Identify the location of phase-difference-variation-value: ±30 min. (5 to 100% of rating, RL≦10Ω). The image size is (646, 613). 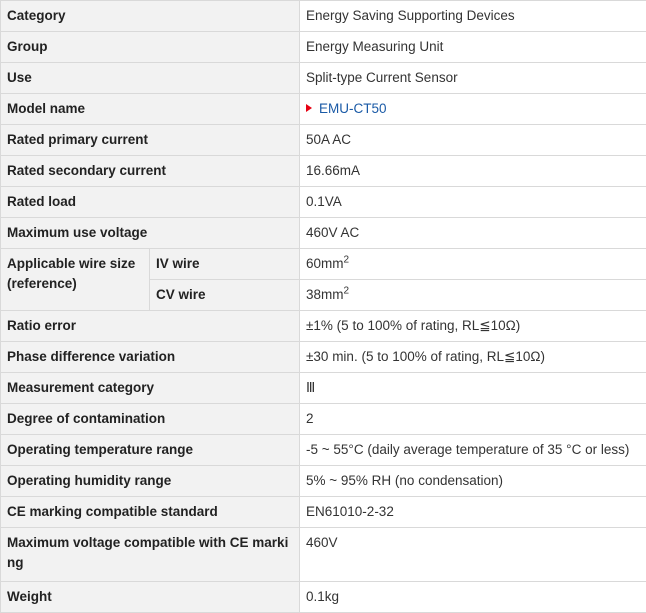
(472, 357).